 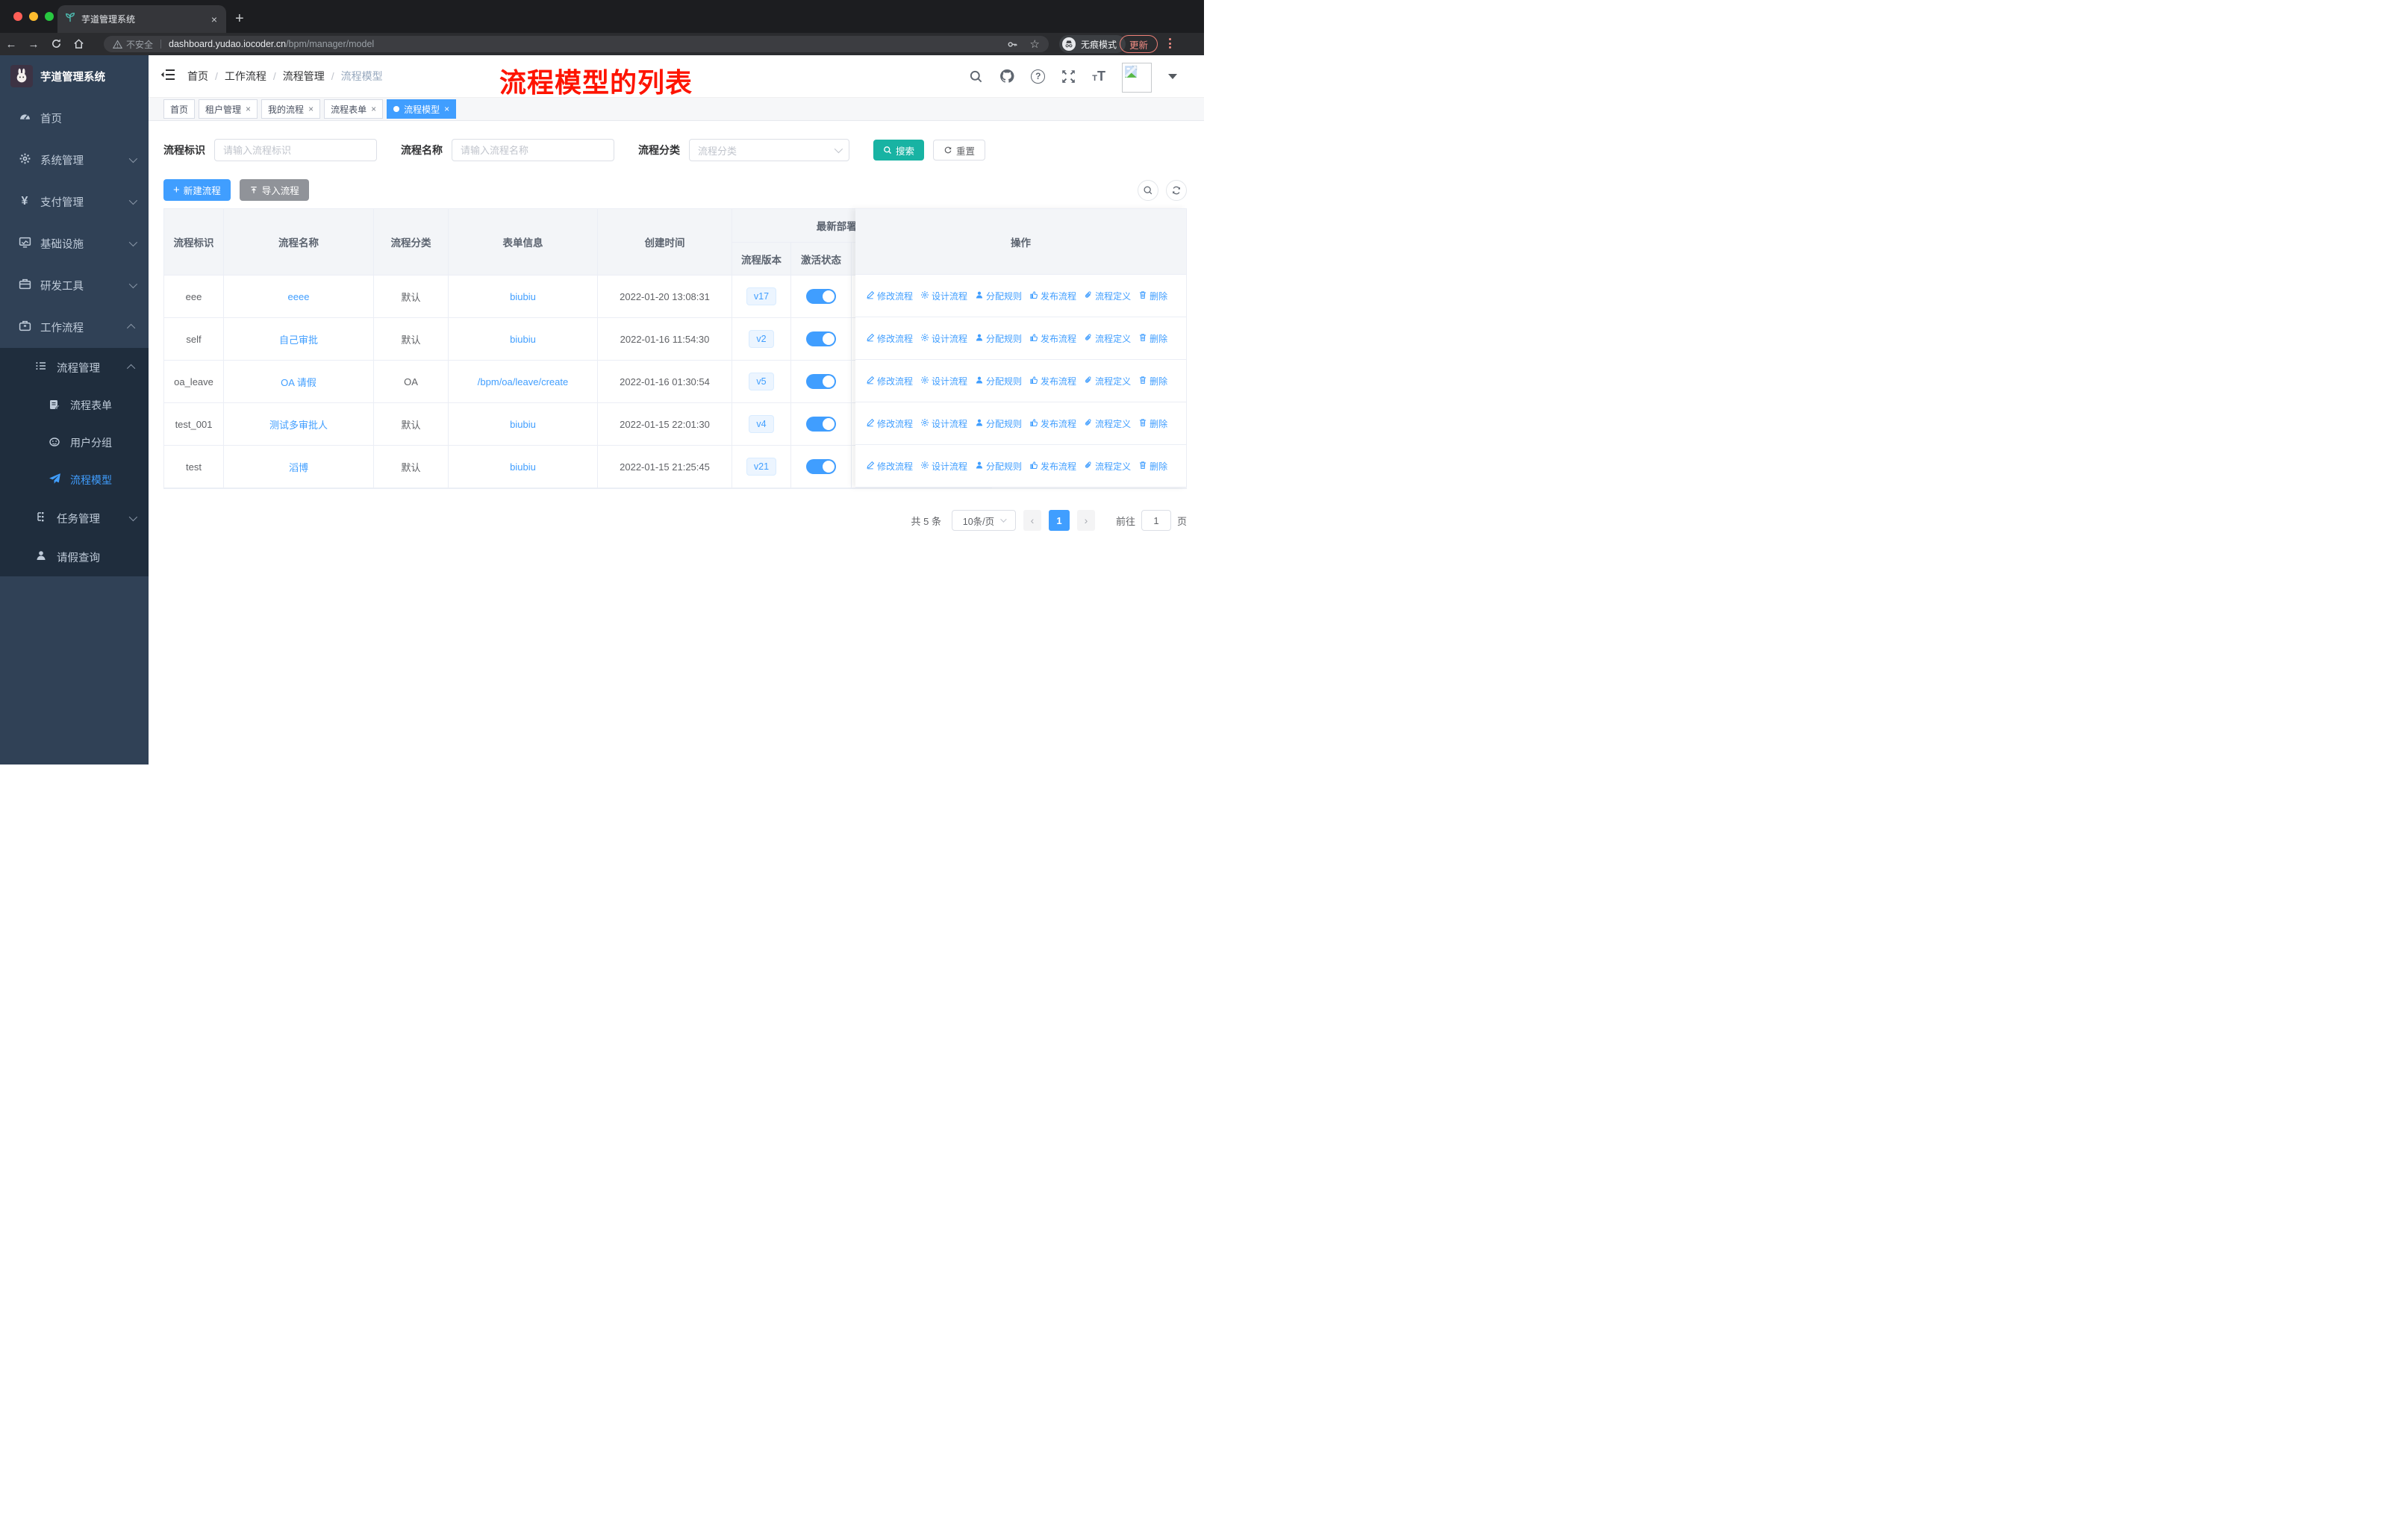 What do you see at coordinates (1038, 77) in the screenshot?
I see `help-icon: ?` at bounding box center [1038, 77].